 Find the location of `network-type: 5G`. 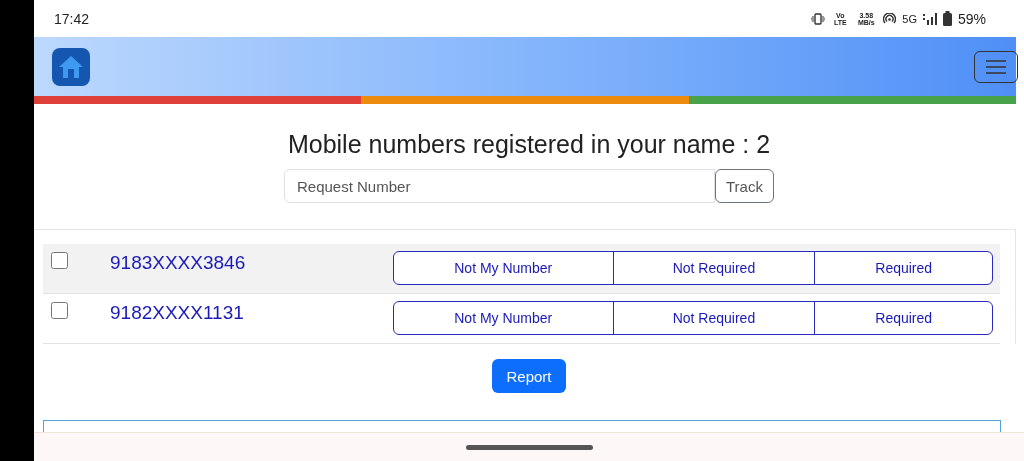

network-type: 5G is located at coordinates (909, 18).